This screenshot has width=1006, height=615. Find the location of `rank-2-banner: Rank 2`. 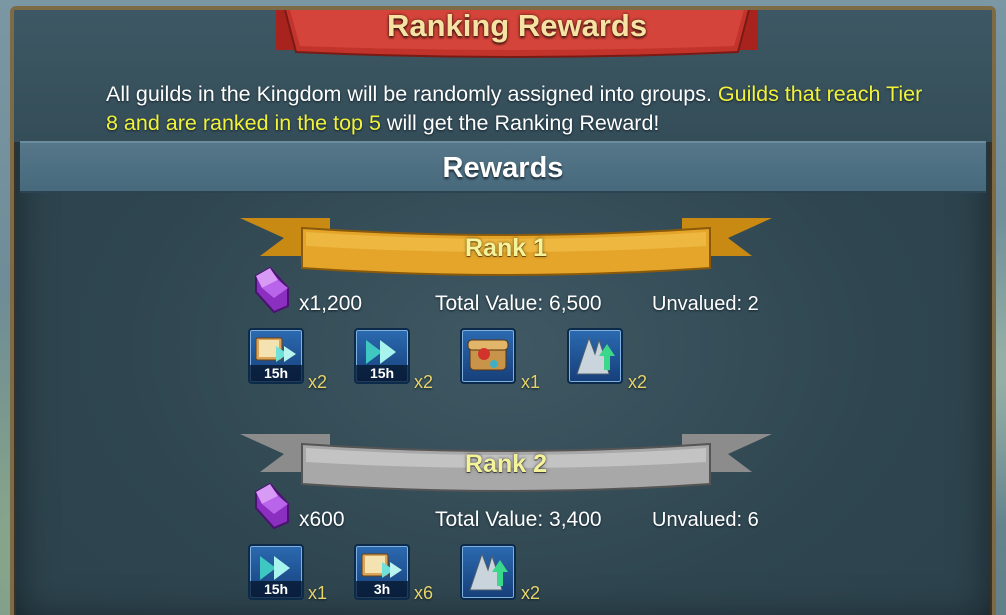

rank-2-banner: Rank 2 is located at coordinates (506, 461).